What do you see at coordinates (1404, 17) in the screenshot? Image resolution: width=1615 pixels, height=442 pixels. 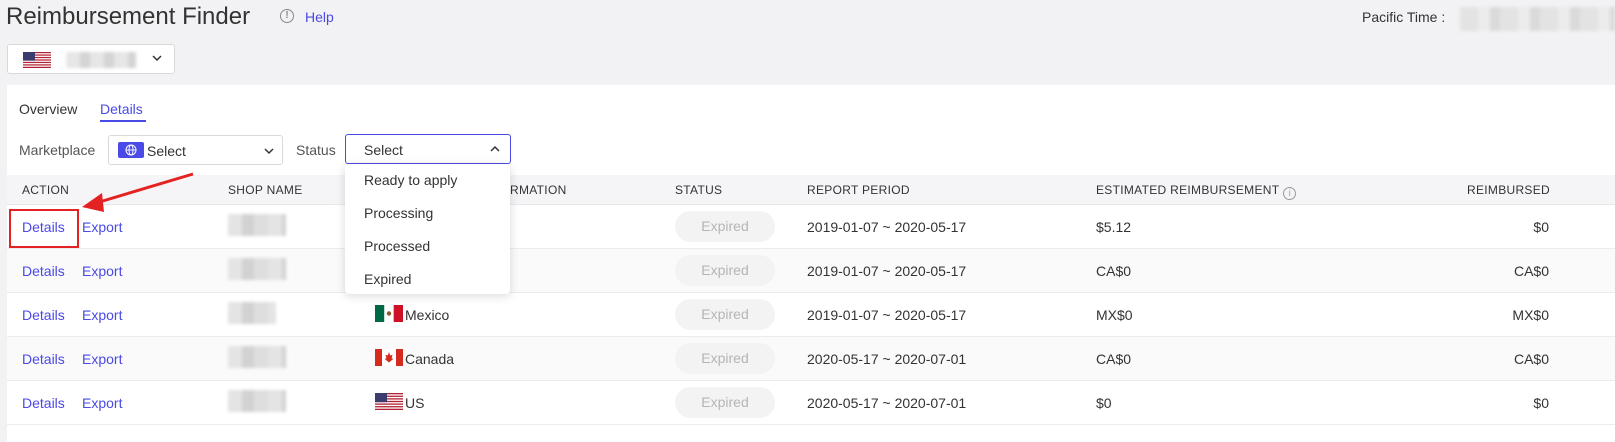 I see `pacific-time-label: Pacific Time :` at bounding box center [1404, 17].